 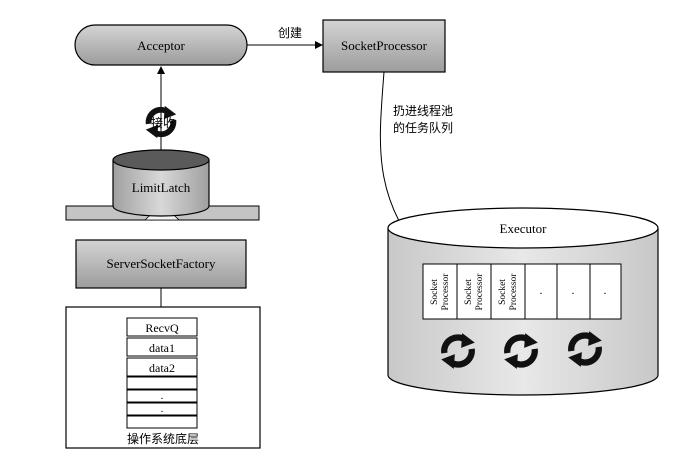 I want to click on queue-cell-text: RecvQ, so click(x=162, y=328).